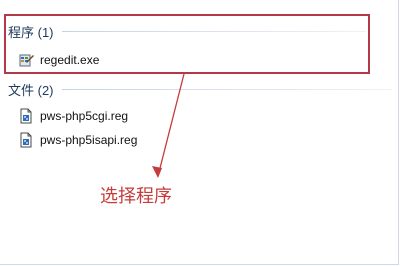 The height and width of the screenshot is (266, 400). What do you see at coordinates (168, 125) in the screenshot?
I see `annotation-arrow` at bounding box center [168, 125].